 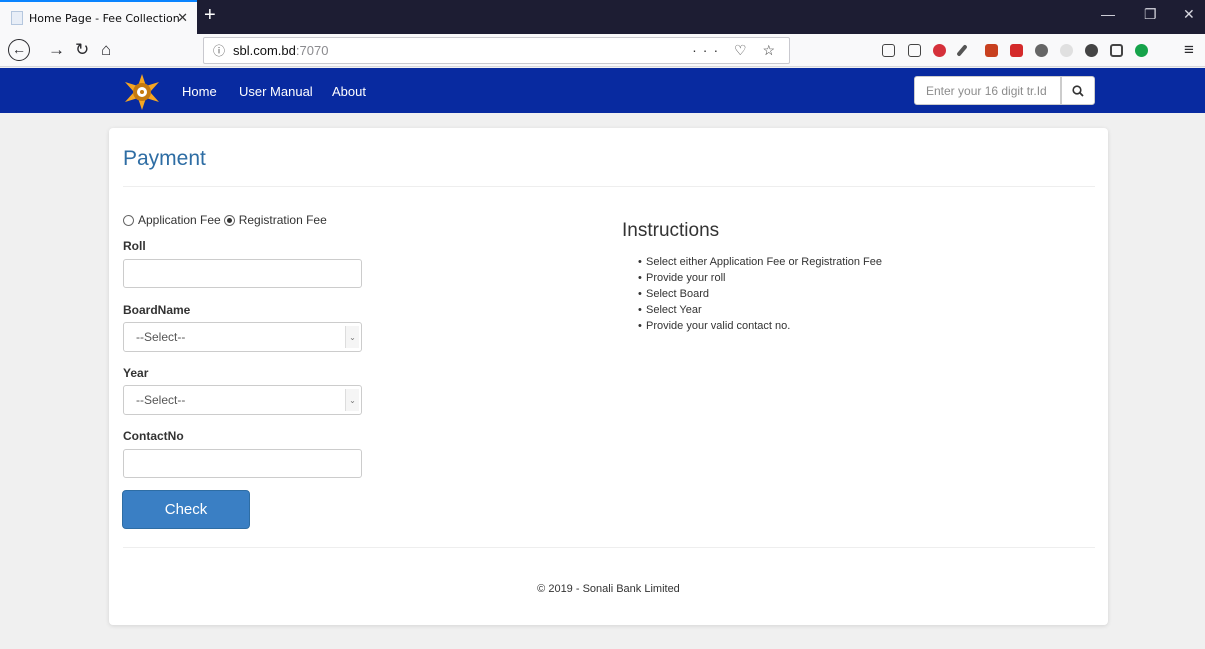 What do you see at coordinates (1141, 50) in the screenshot?
I see `grammarly-icon` at bounding box center [1141, 50].